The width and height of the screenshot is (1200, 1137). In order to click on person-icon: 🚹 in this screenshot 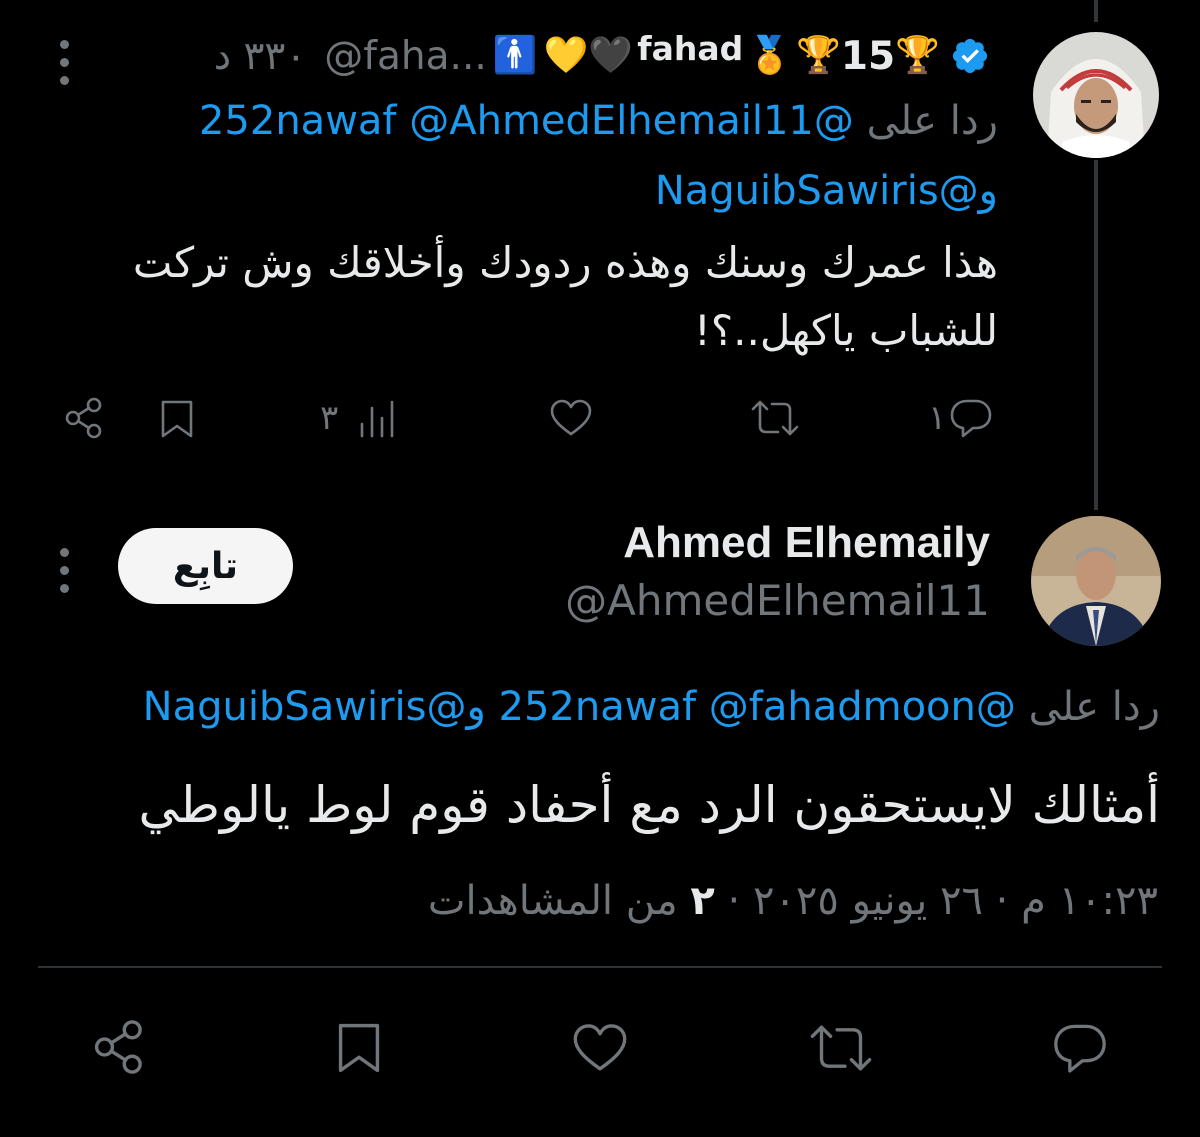, I will do `click(515, 55)`.